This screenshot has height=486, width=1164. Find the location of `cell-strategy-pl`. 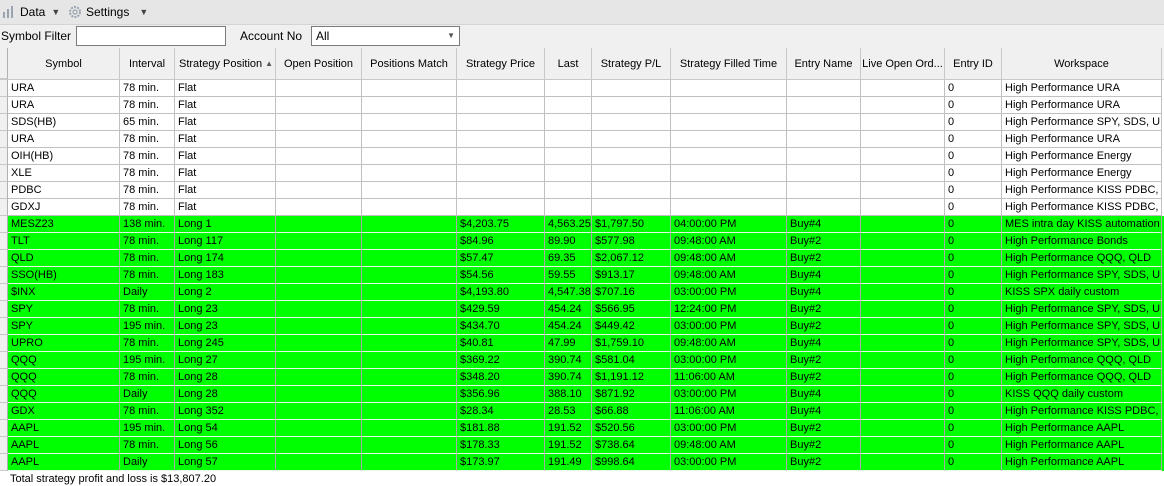

cell-strategy-pl is located at coordinates (631, 173).